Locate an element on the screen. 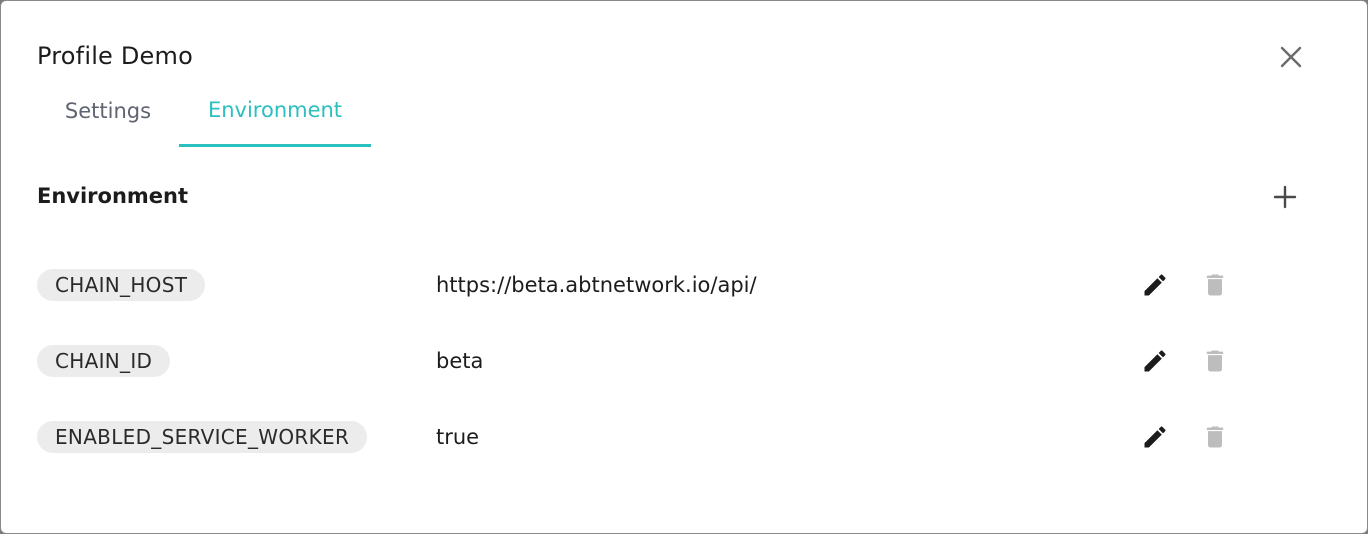 This screenshot has width=1368, height=534. close-icon is located at coordinates (1291, 57).